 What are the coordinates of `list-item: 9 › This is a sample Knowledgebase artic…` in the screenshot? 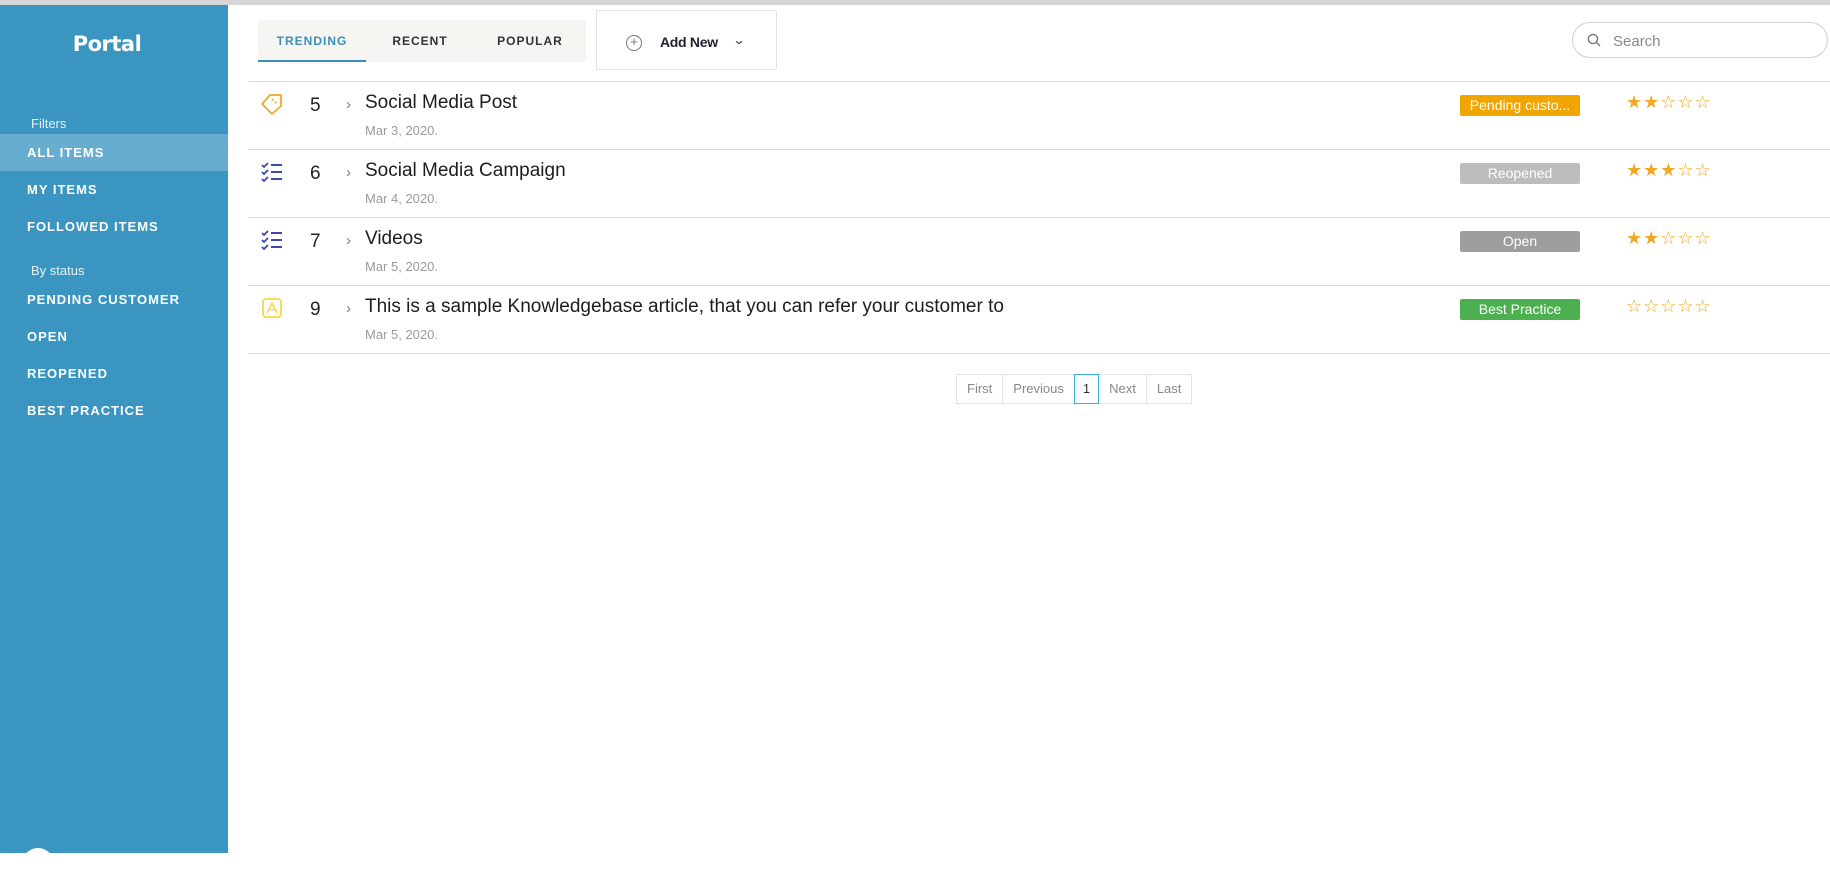 It's located at (1039, 320).